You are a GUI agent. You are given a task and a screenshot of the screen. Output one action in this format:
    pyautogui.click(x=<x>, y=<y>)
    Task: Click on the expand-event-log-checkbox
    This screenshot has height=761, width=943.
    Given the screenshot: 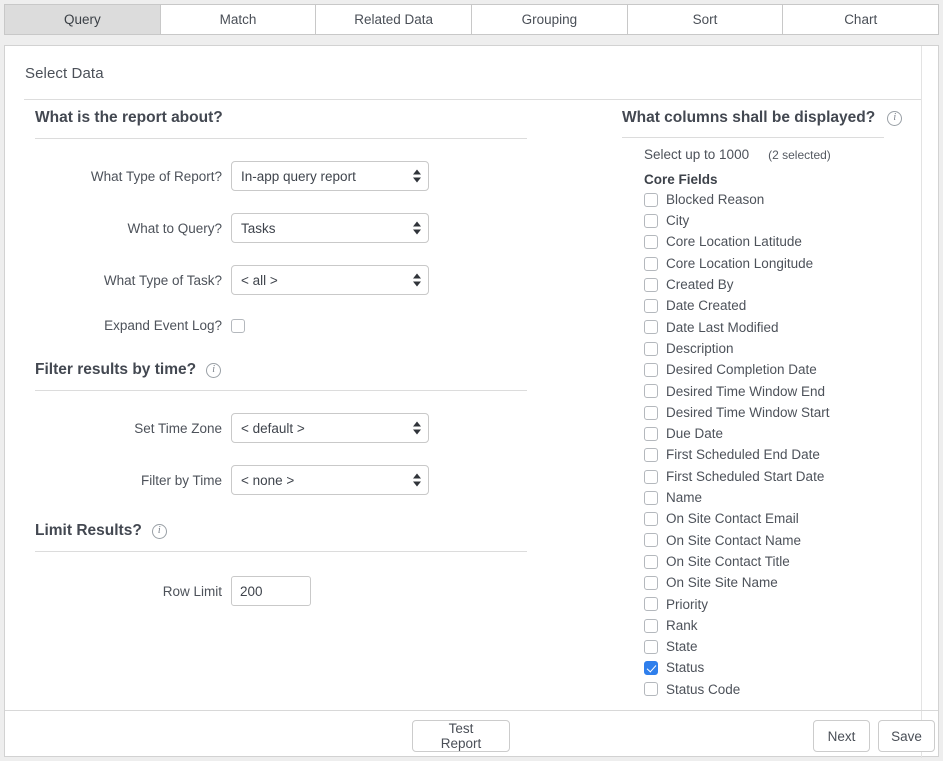 What is the action you would take?
    pyautogui.click(x=238, y=325)
    